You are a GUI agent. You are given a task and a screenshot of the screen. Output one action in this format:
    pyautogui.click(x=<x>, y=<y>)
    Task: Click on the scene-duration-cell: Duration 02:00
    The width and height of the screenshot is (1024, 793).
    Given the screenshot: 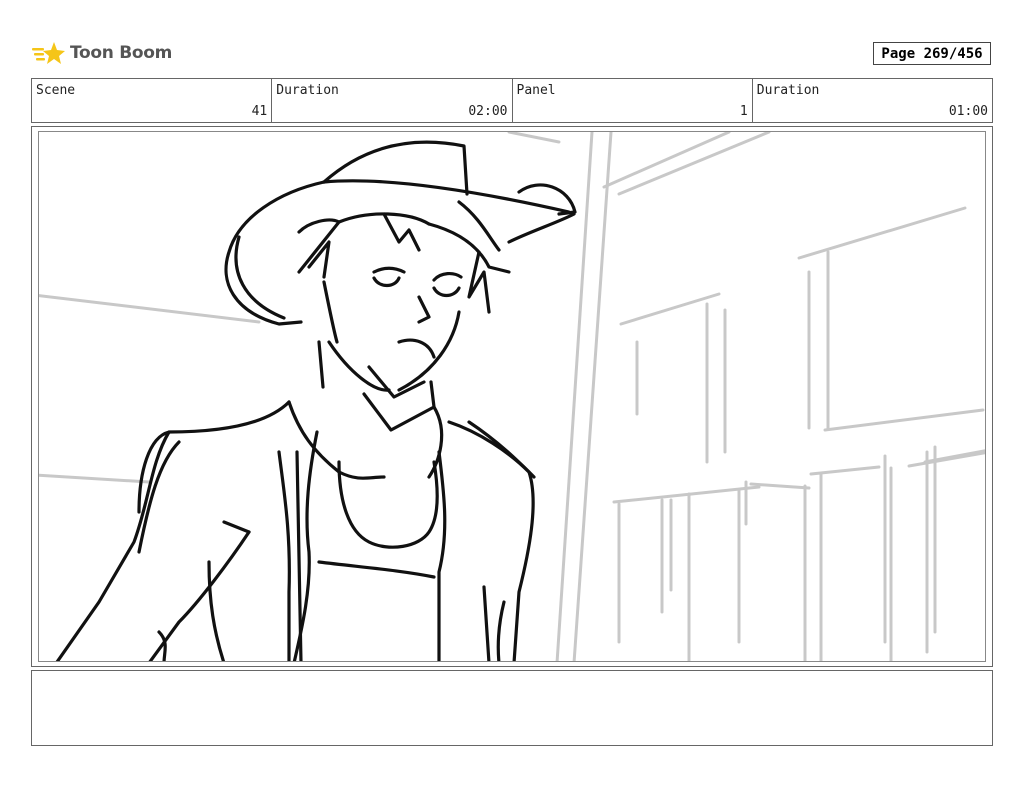 What is the action you would take?
    pyautogui.click(x=392, y=100)
    